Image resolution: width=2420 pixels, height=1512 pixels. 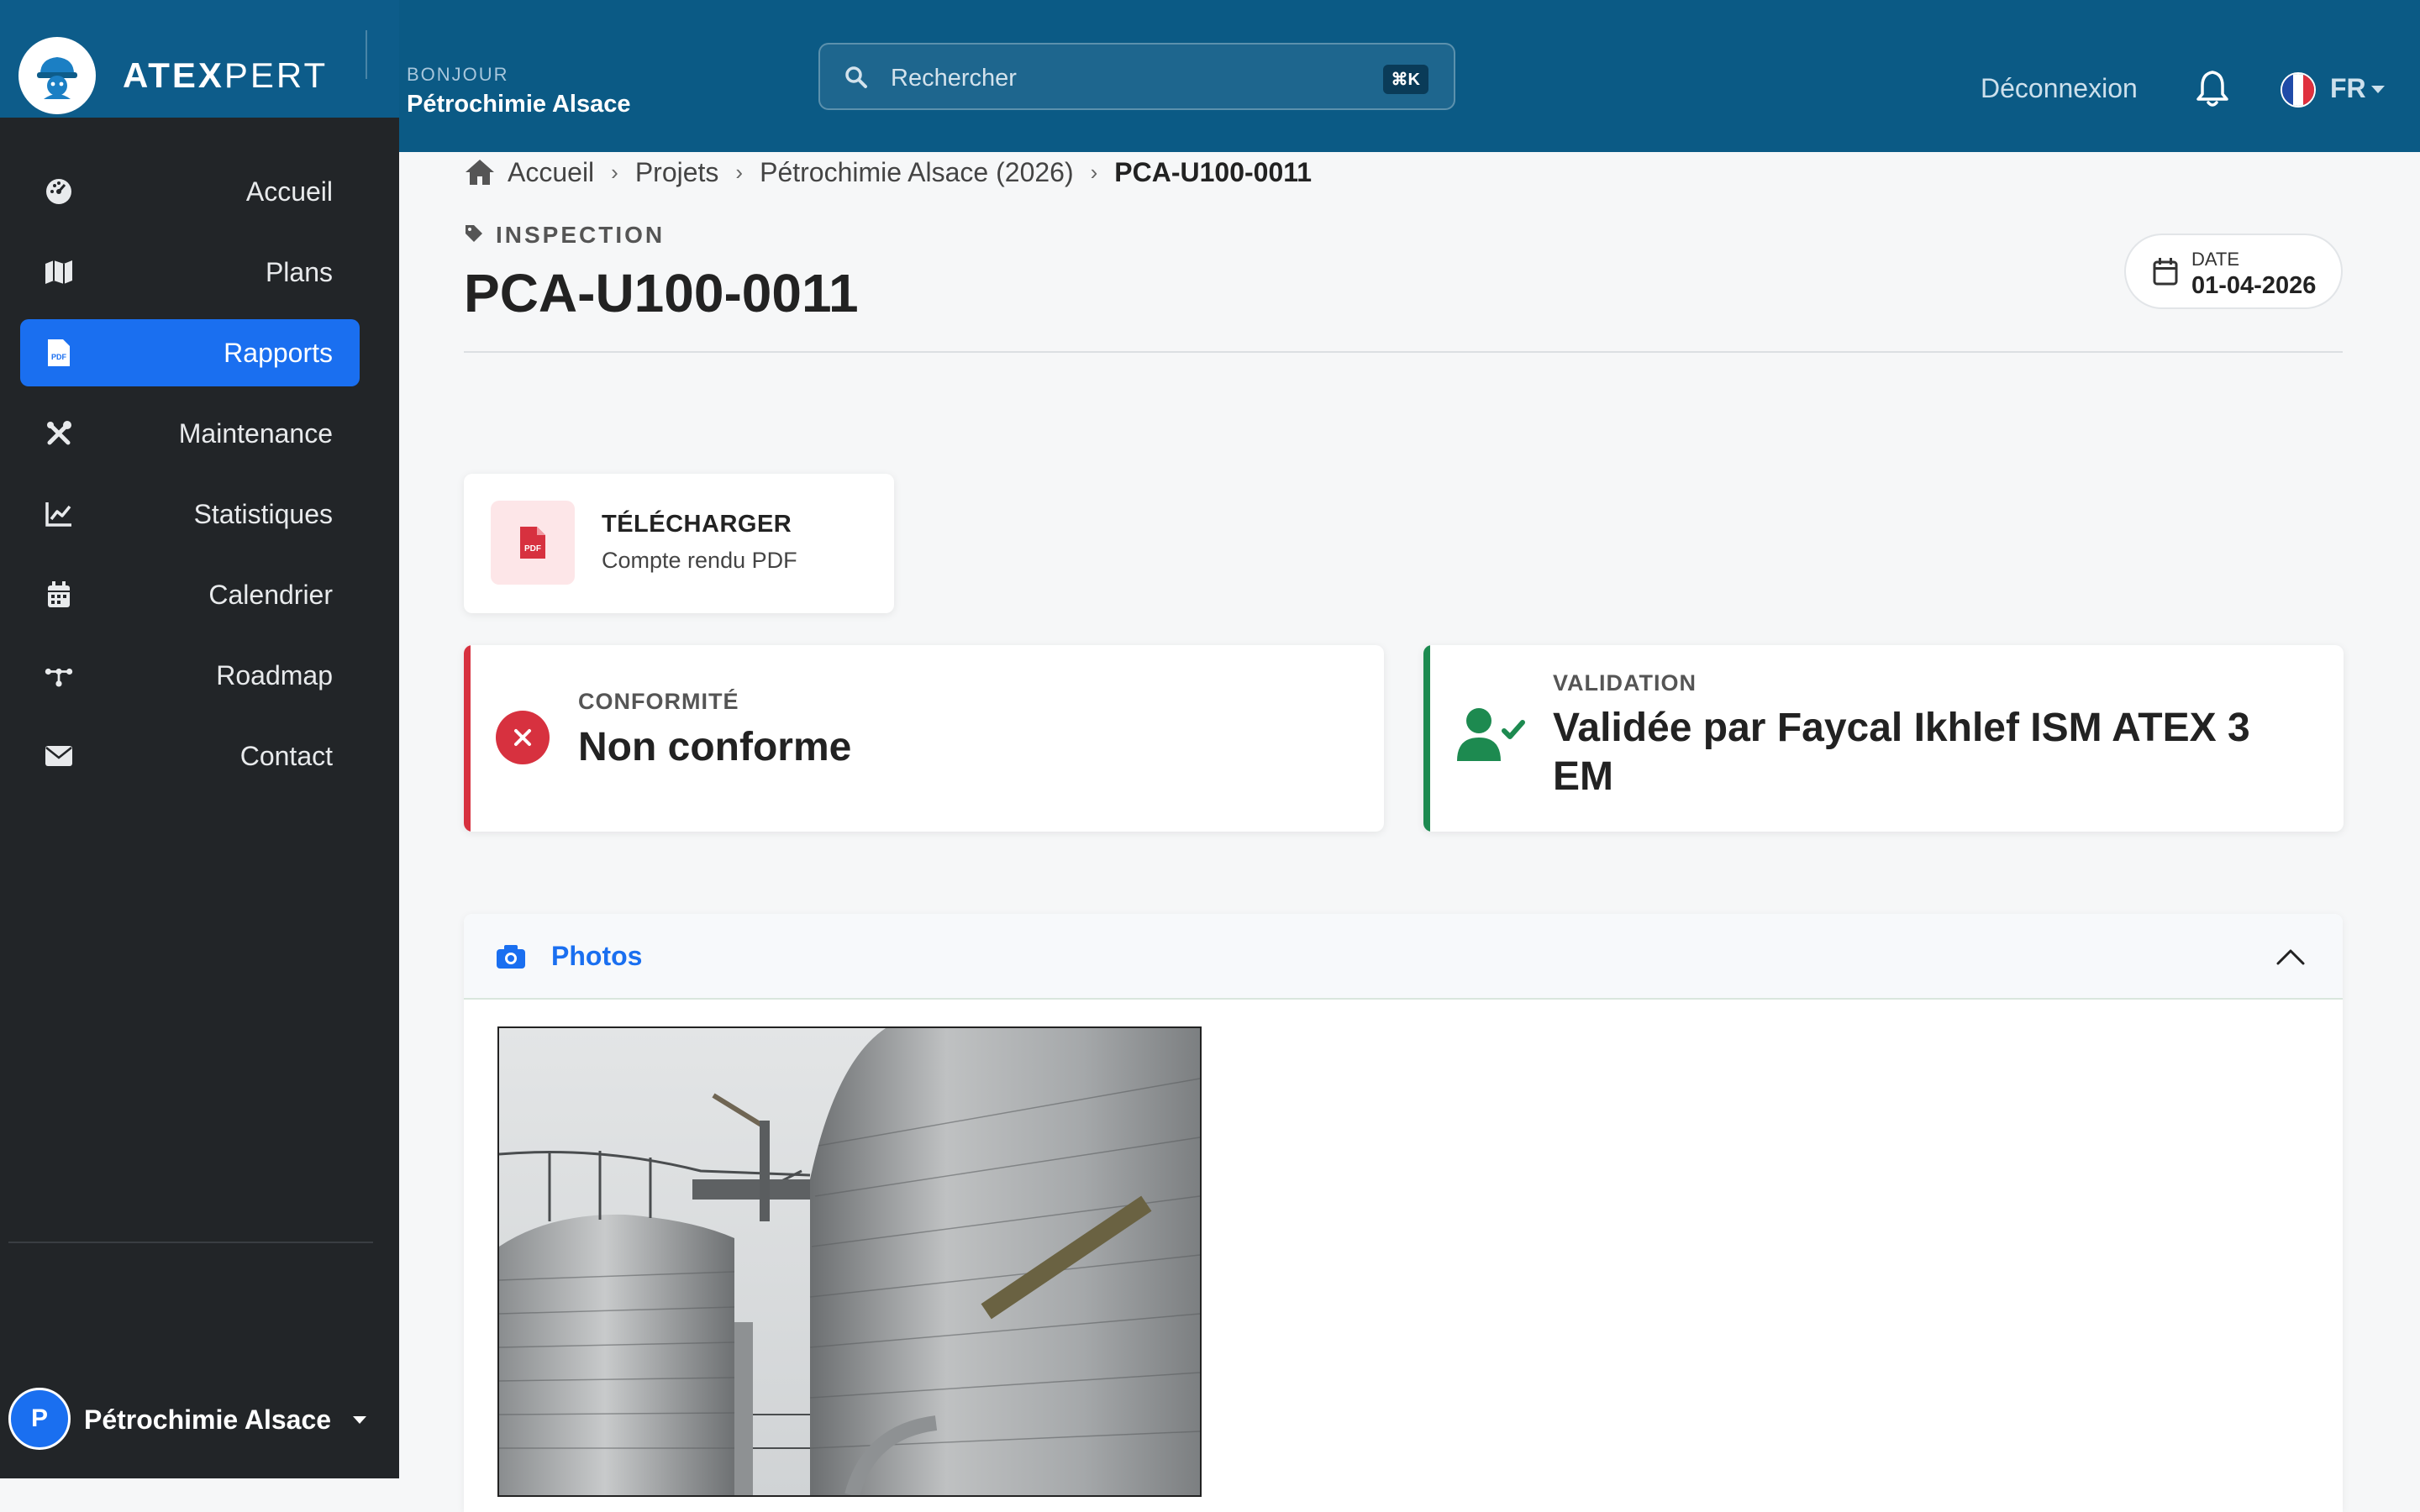 I want to click on sidebar-item-rapports: PDF Rapports, so click(x=190, y=352).